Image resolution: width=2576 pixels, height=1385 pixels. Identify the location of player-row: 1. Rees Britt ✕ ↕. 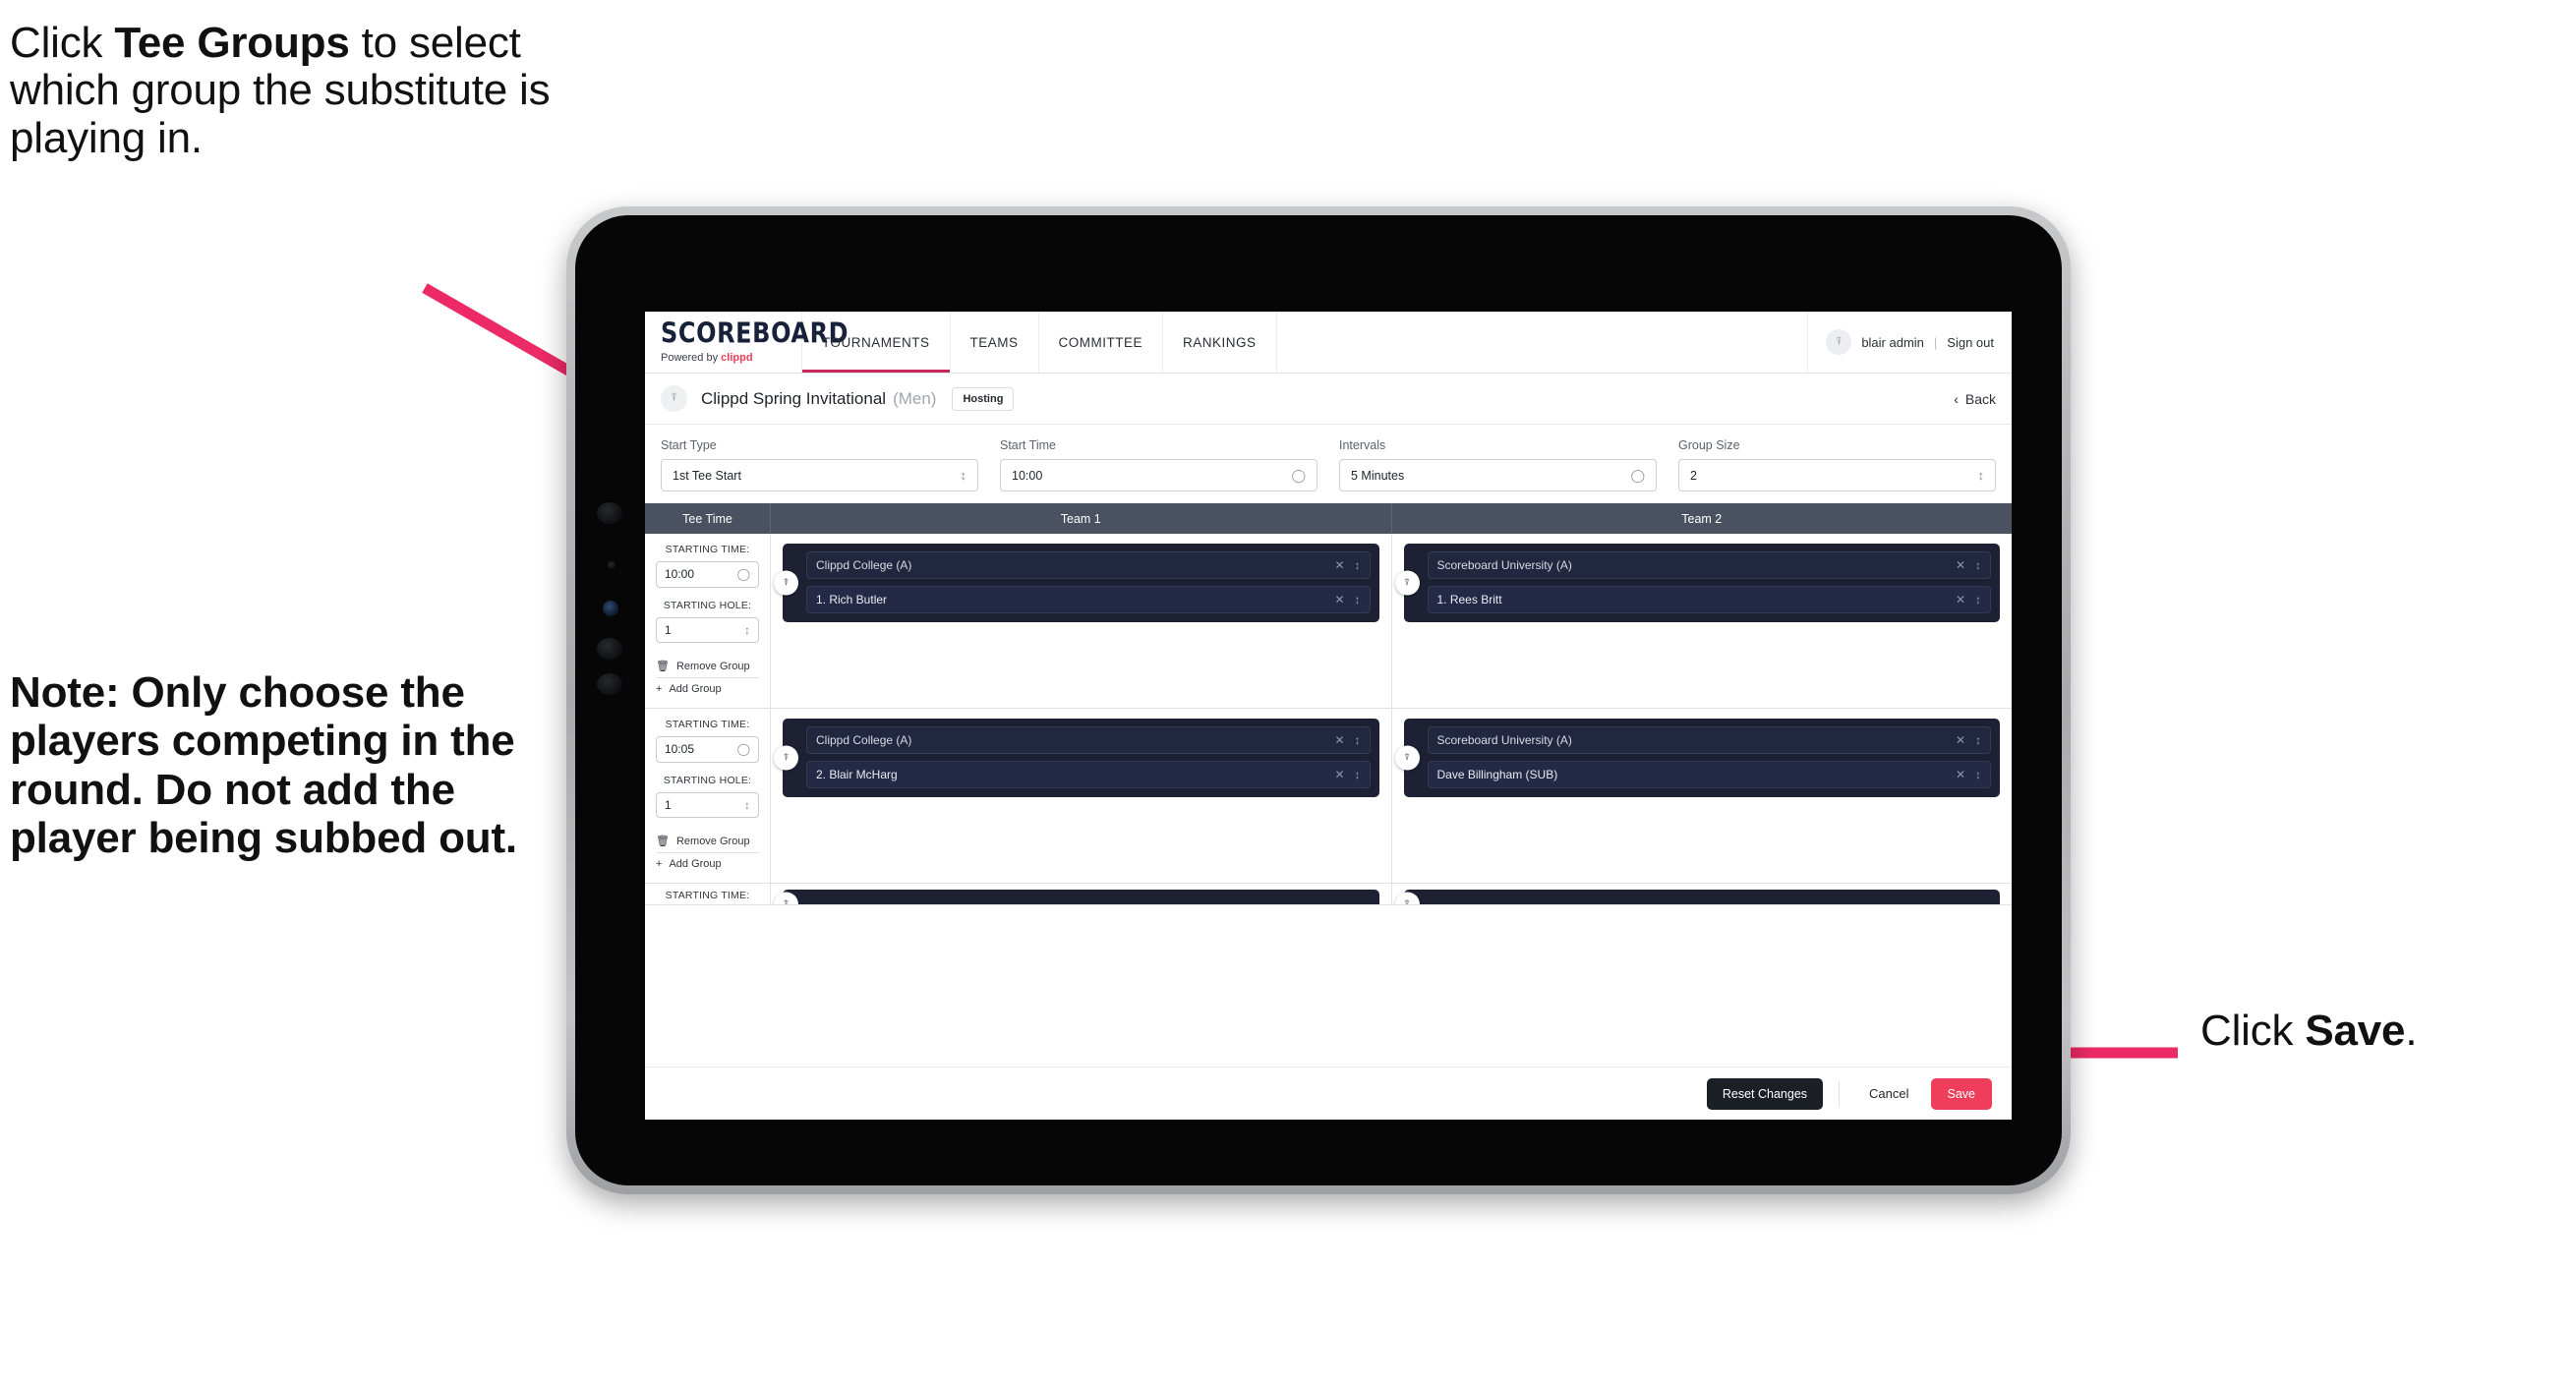
(1709, 599).